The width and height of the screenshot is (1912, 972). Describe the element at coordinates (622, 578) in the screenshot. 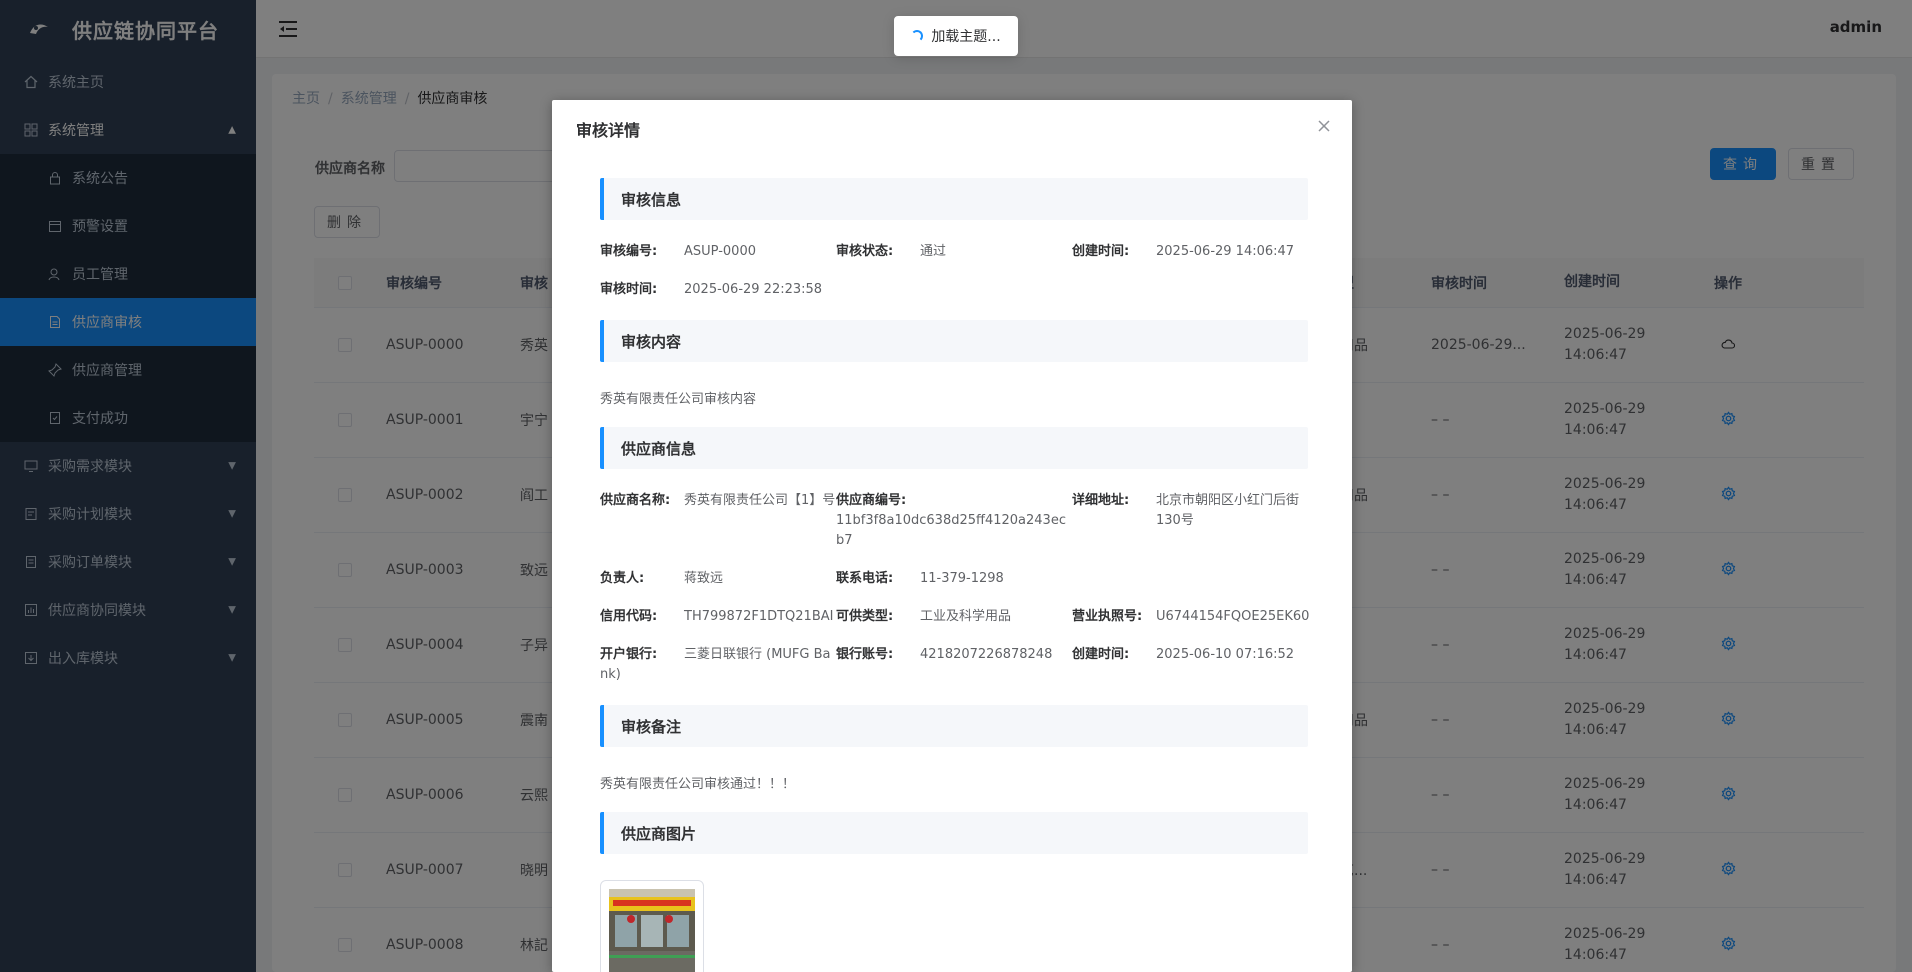

I see `owner-label: 负责人:` at that location.